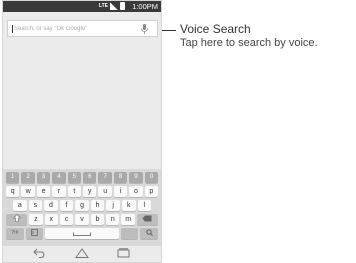  I want to click on key-m: m, so click(128, 219).